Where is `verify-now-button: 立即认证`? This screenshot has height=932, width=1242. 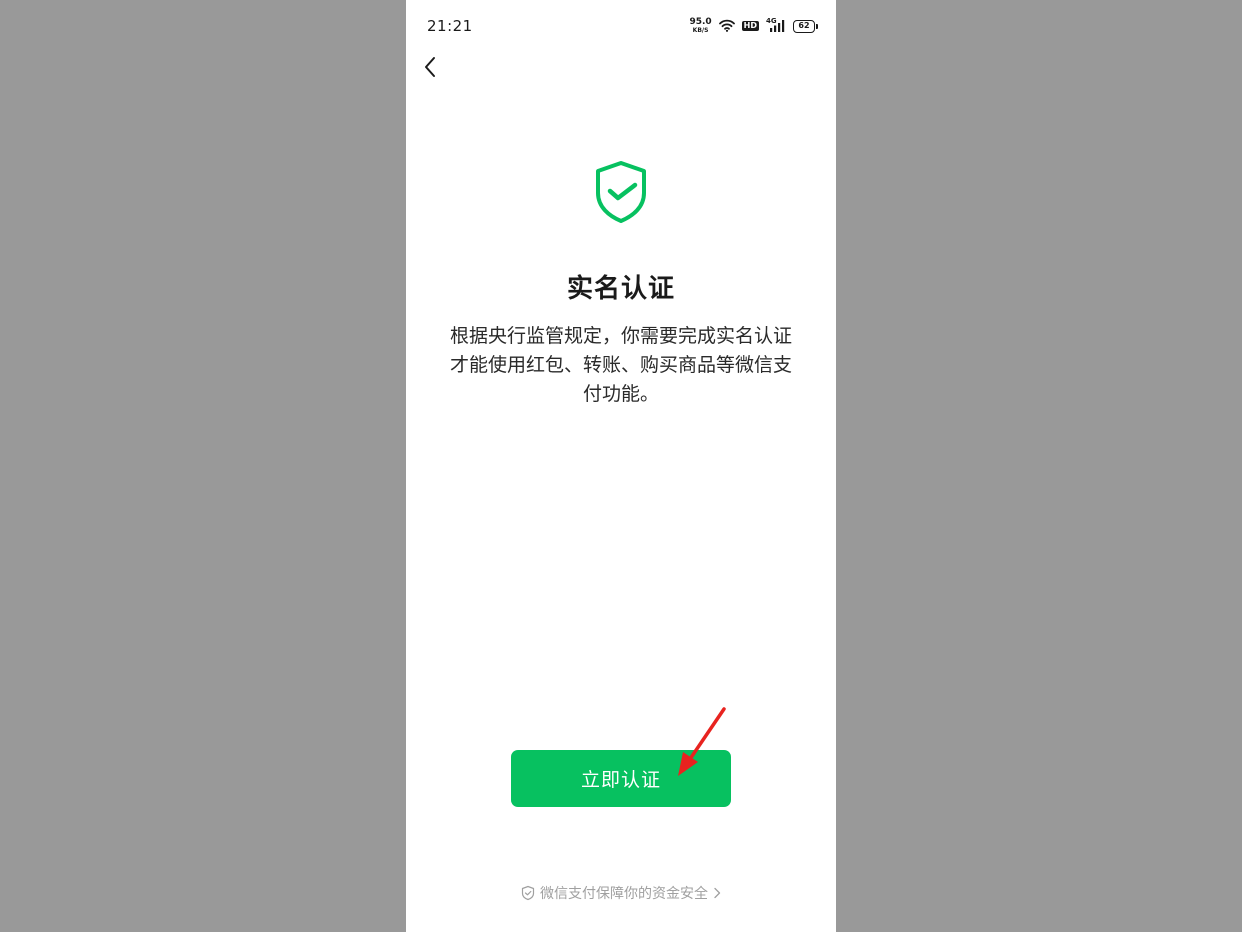
verify-now-button: 立即认证 is located at coordinates (621, 778).